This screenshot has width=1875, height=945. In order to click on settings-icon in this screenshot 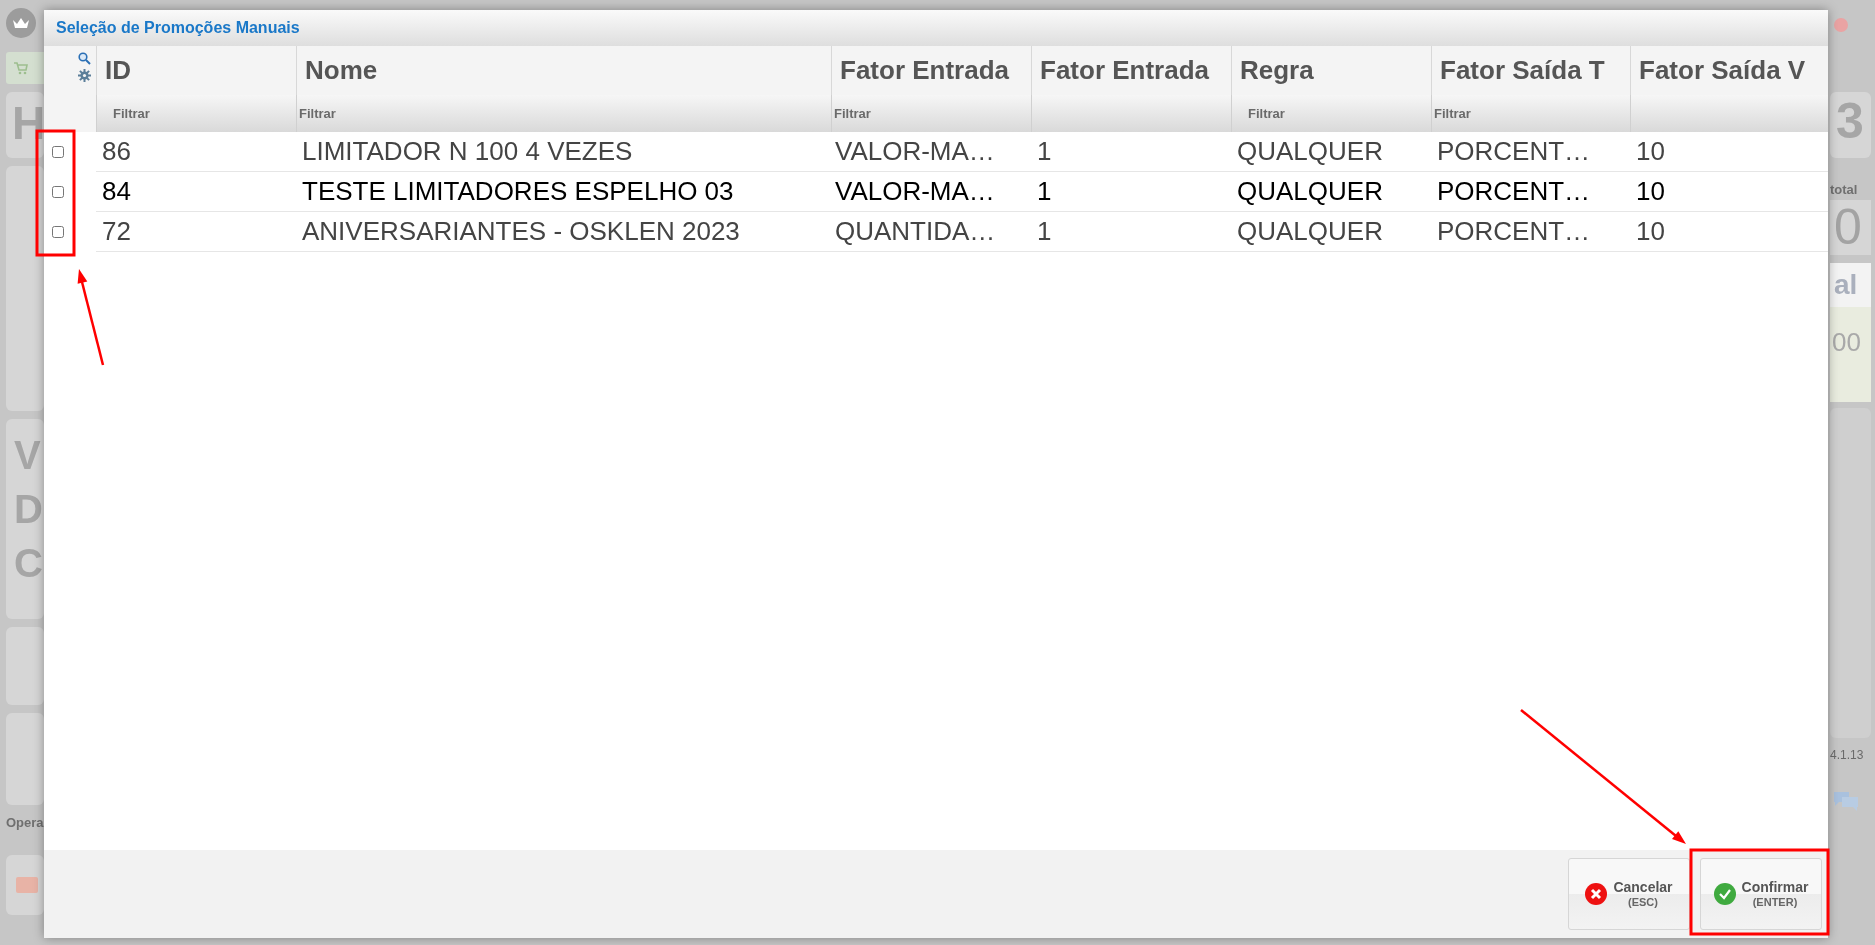, I will do `click(84, 75)`.